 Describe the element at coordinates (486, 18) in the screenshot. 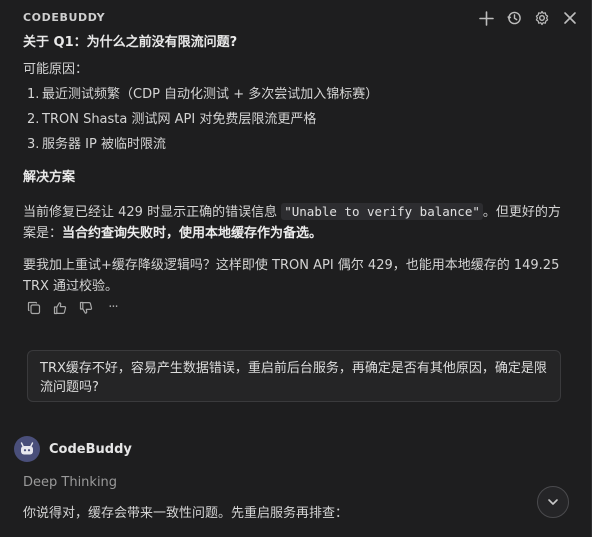

I see `plus-icon` at that location.